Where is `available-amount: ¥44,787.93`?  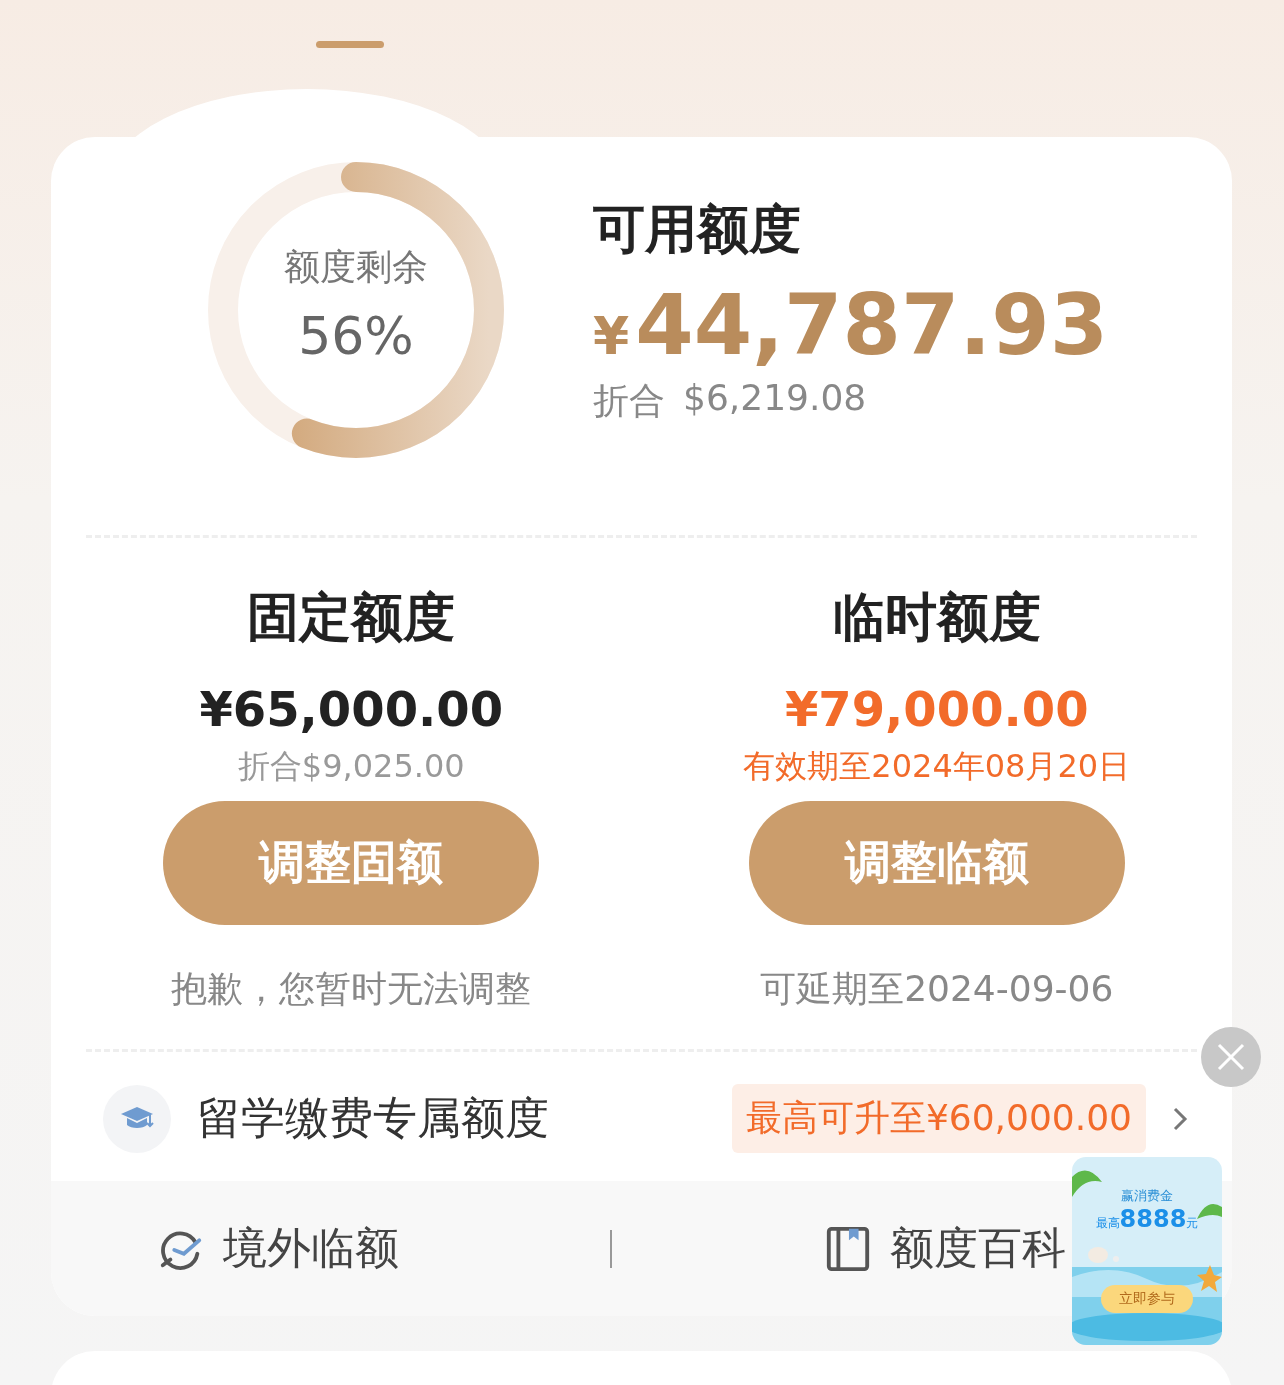
available-amount: ¥44,787.93 is located at coordinates (851, 325).